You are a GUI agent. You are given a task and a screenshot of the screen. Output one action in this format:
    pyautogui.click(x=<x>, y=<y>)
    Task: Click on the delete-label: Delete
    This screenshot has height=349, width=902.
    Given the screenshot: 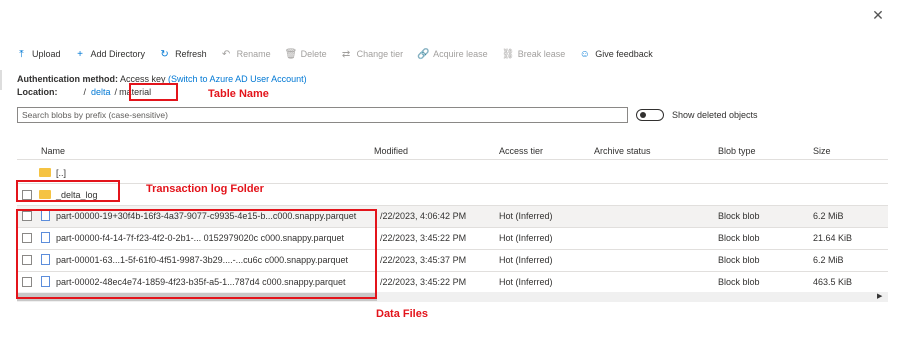 What is the action you would take?
    pyautogui.click(x=313, y=54)
    